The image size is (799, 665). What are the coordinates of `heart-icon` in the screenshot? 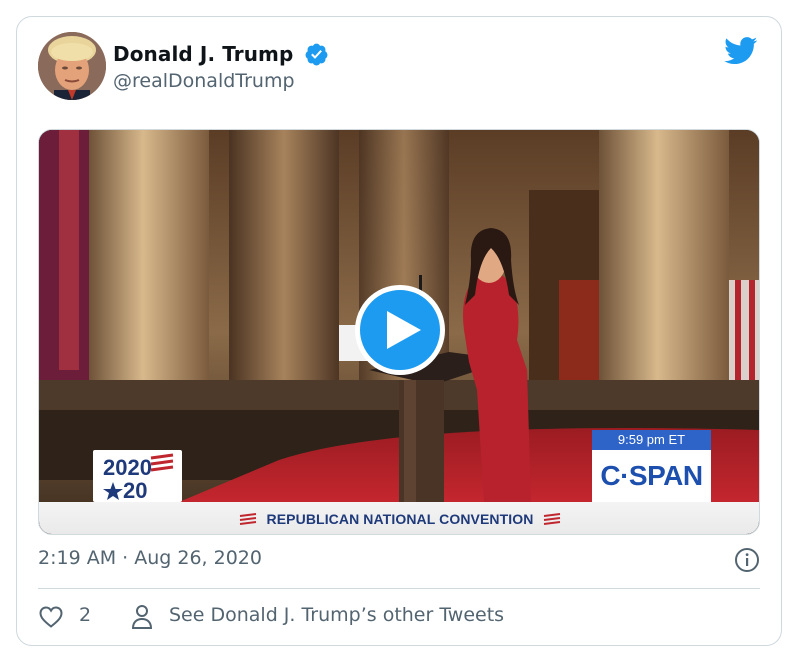 It's located at (51, 617).